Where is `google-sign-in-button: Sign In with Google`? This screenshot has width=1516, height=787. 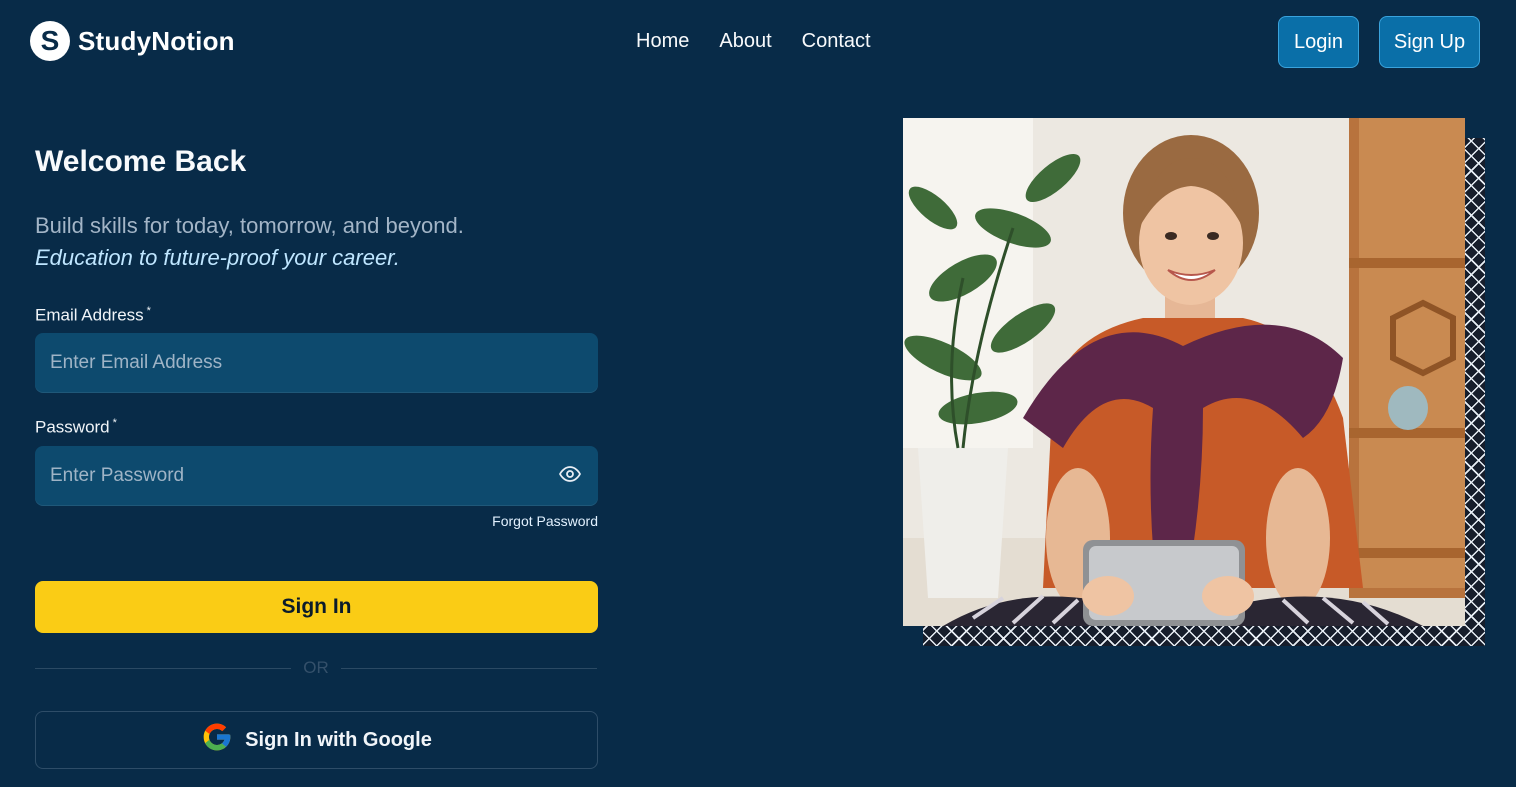 google-sign-in-button: Sign In with Google is located at coordinates (316, 740).